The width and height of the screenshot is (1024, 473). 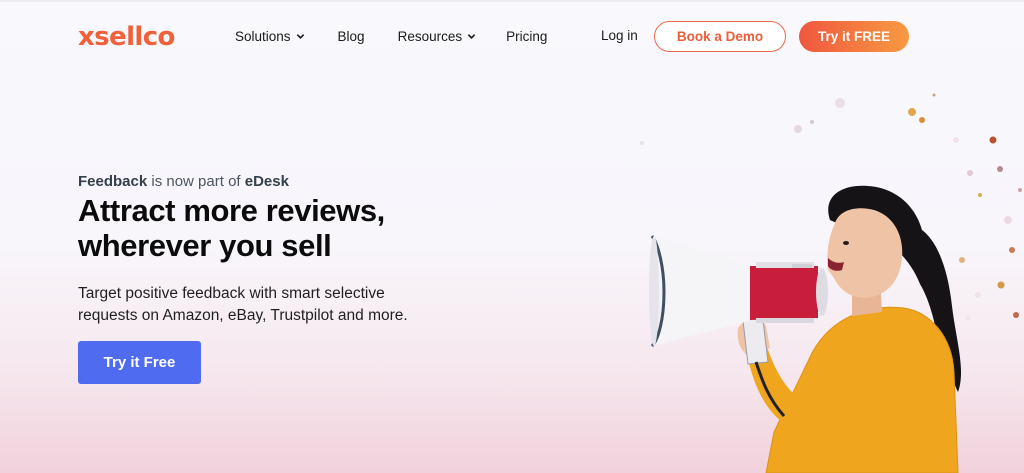 What do you see at coordinates (619, 35) in the screenshot?
I see `login-link: Log in` at bounding box center [619, 35].